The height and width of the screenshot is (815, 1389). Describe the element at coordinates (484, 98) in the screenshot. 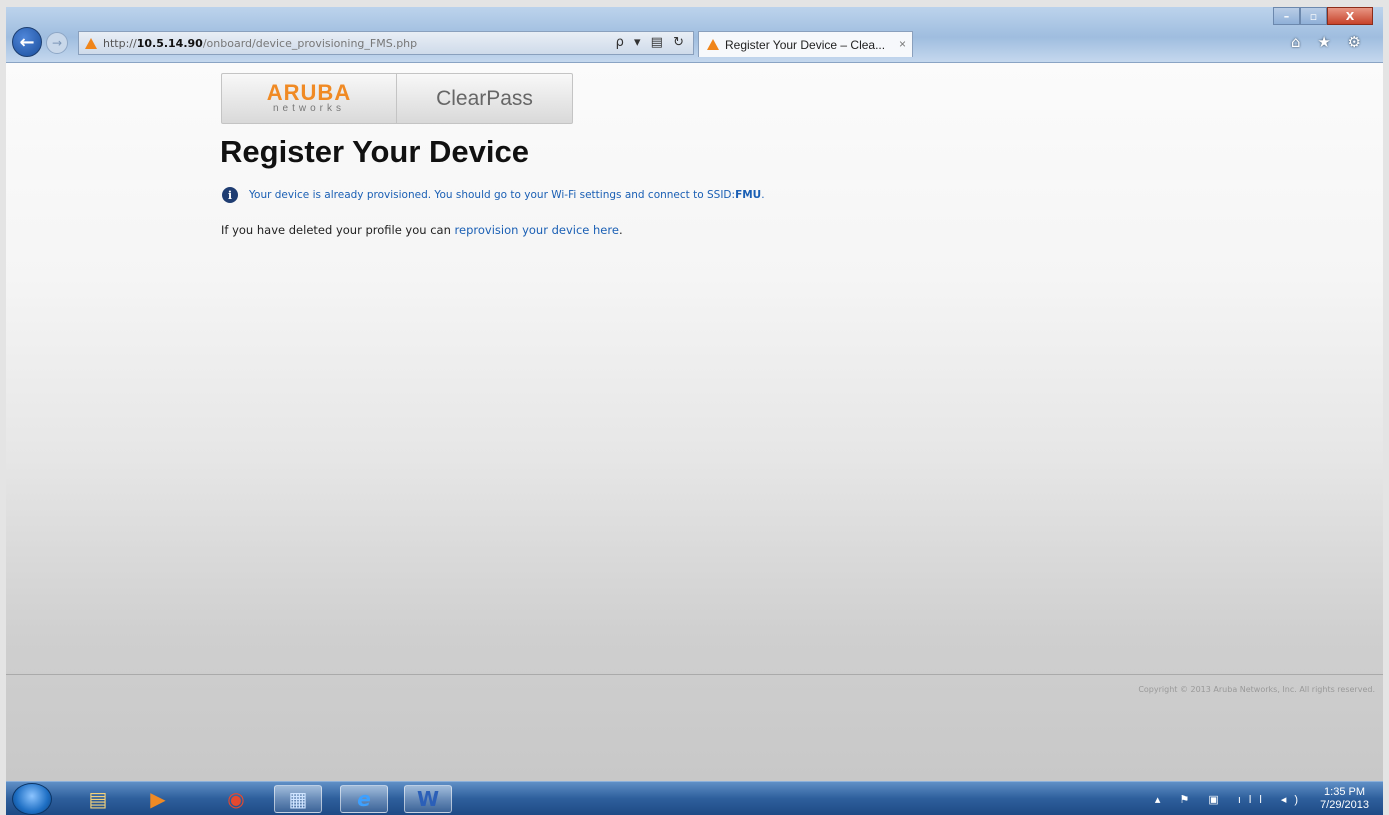

I see `clearpass-logo-text: ClearPass` at that location.